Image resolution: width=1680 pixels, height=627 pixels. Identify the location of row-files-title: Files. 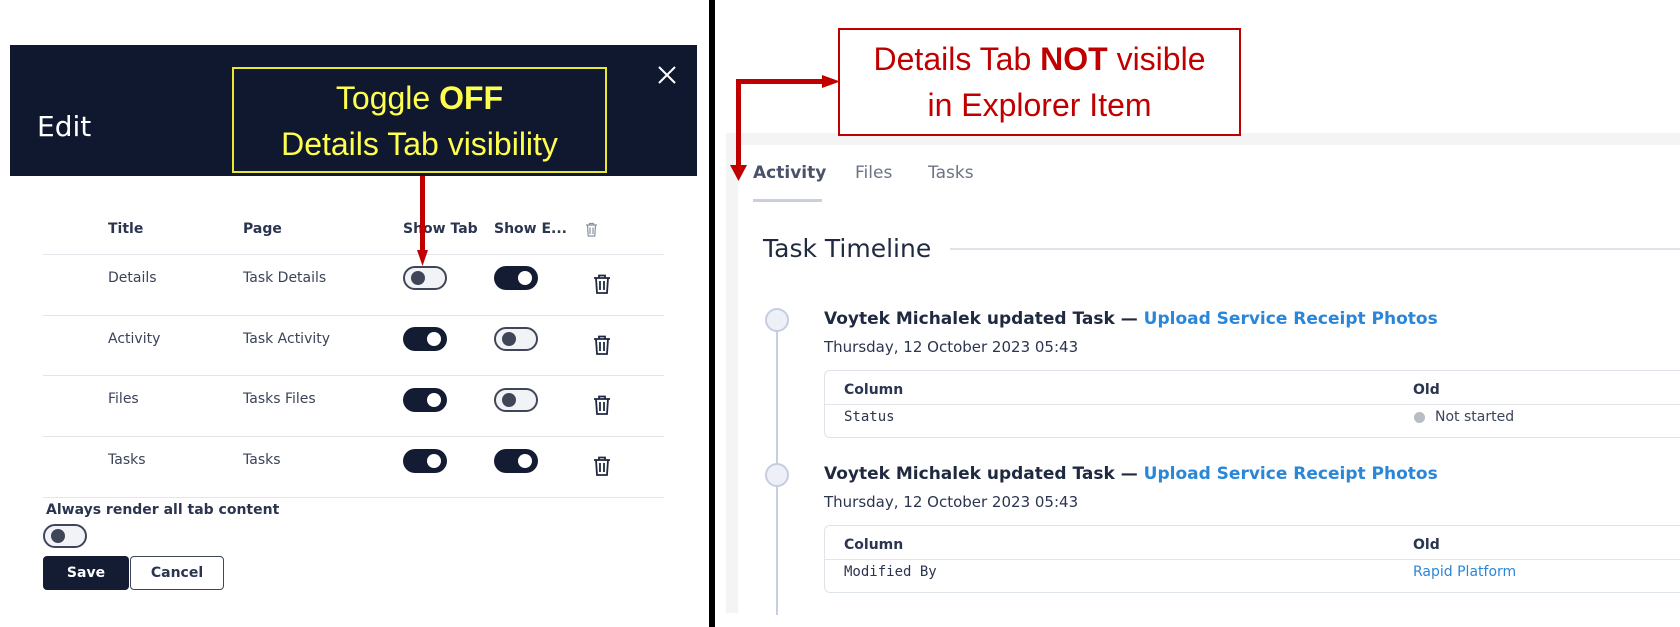
(123, 399).